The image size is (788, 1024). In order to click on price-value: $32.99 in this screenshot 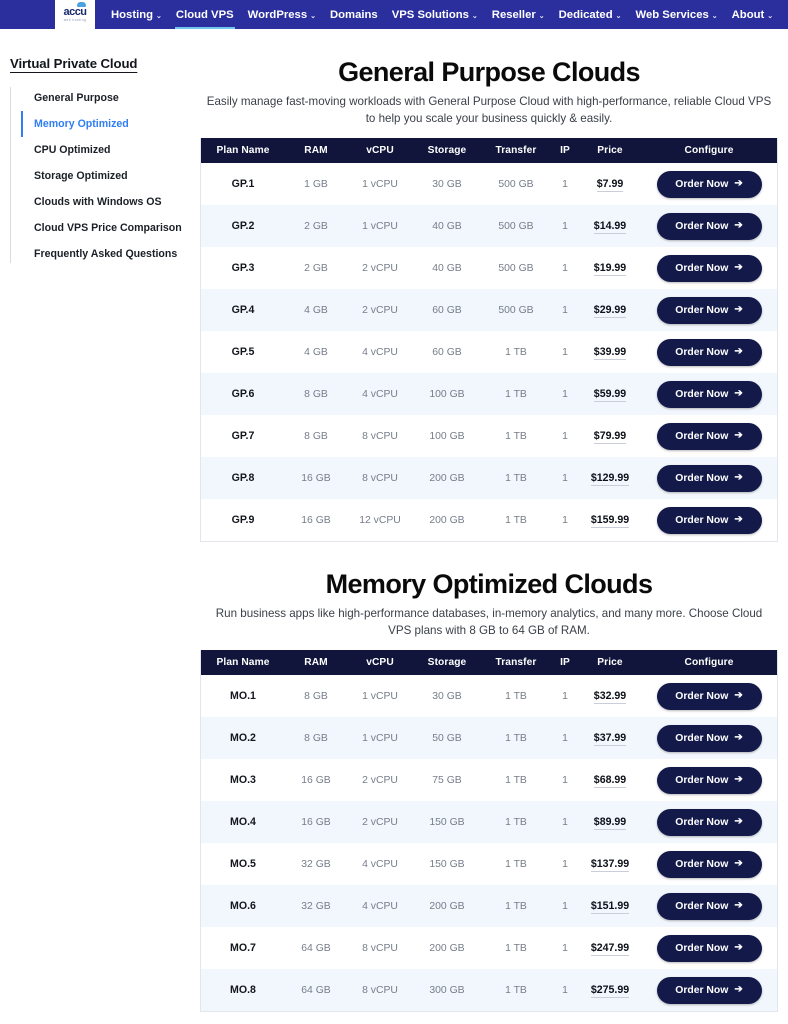, I will do `click(610, 697)`.